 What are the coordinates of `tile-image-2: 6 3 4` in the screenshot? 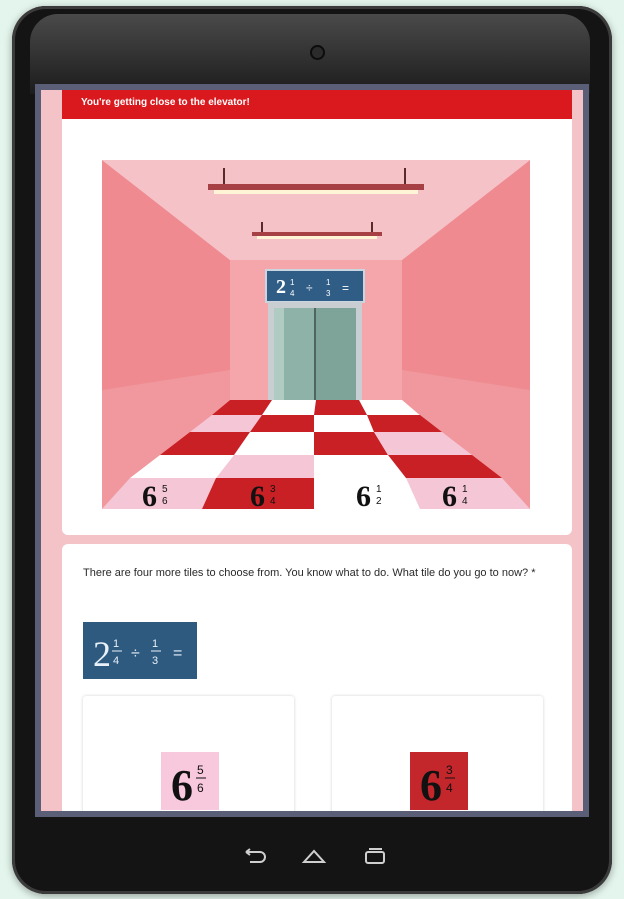 It's located at (439, 781).